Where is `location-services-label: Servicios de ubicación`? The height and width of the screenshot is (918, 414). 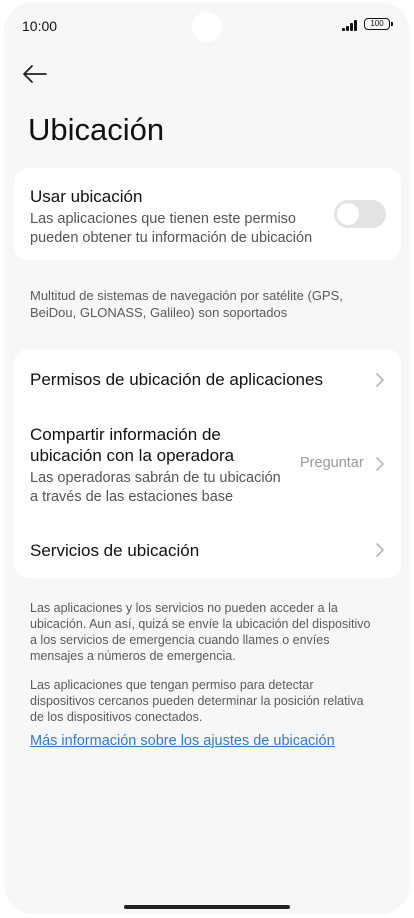
location-services-label: Servicios de ubicación is located at coordinates (115, 550).